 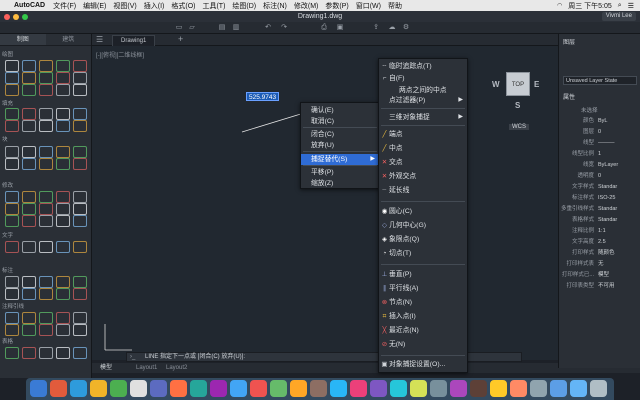 I want to click on save-icon: ▤, so click(x=222, y=28).